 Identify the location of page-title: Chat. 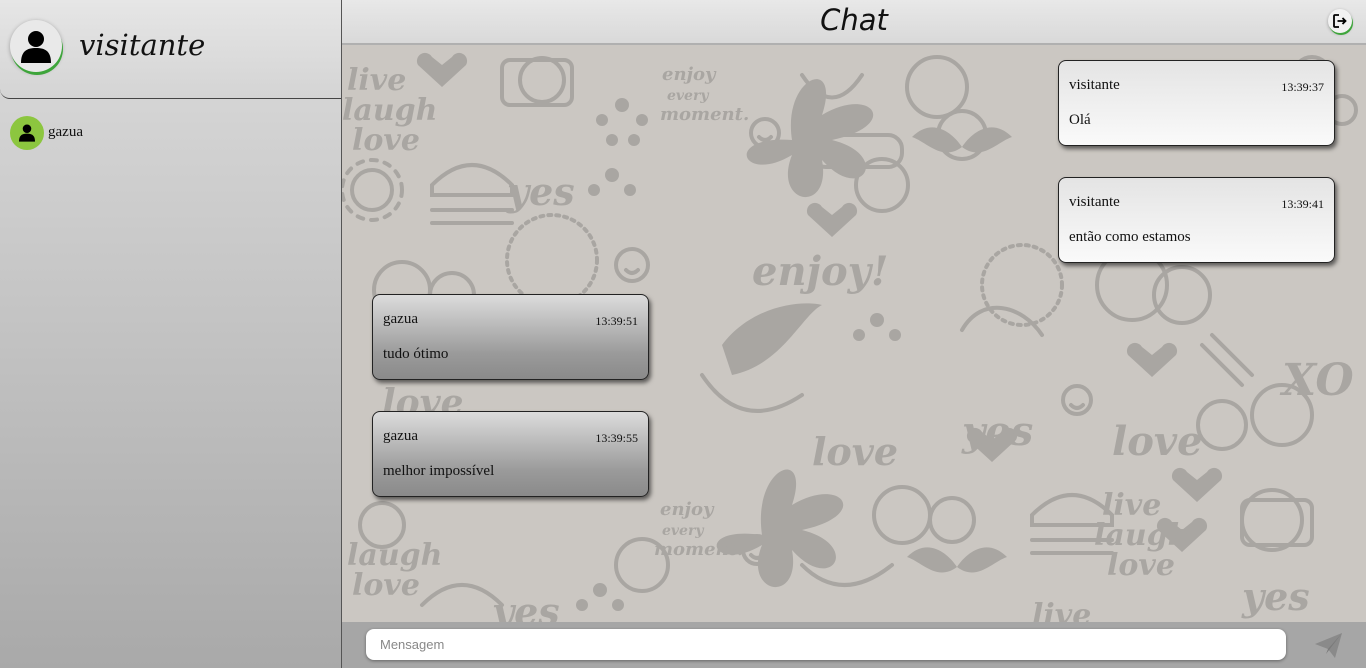
(854, 20).